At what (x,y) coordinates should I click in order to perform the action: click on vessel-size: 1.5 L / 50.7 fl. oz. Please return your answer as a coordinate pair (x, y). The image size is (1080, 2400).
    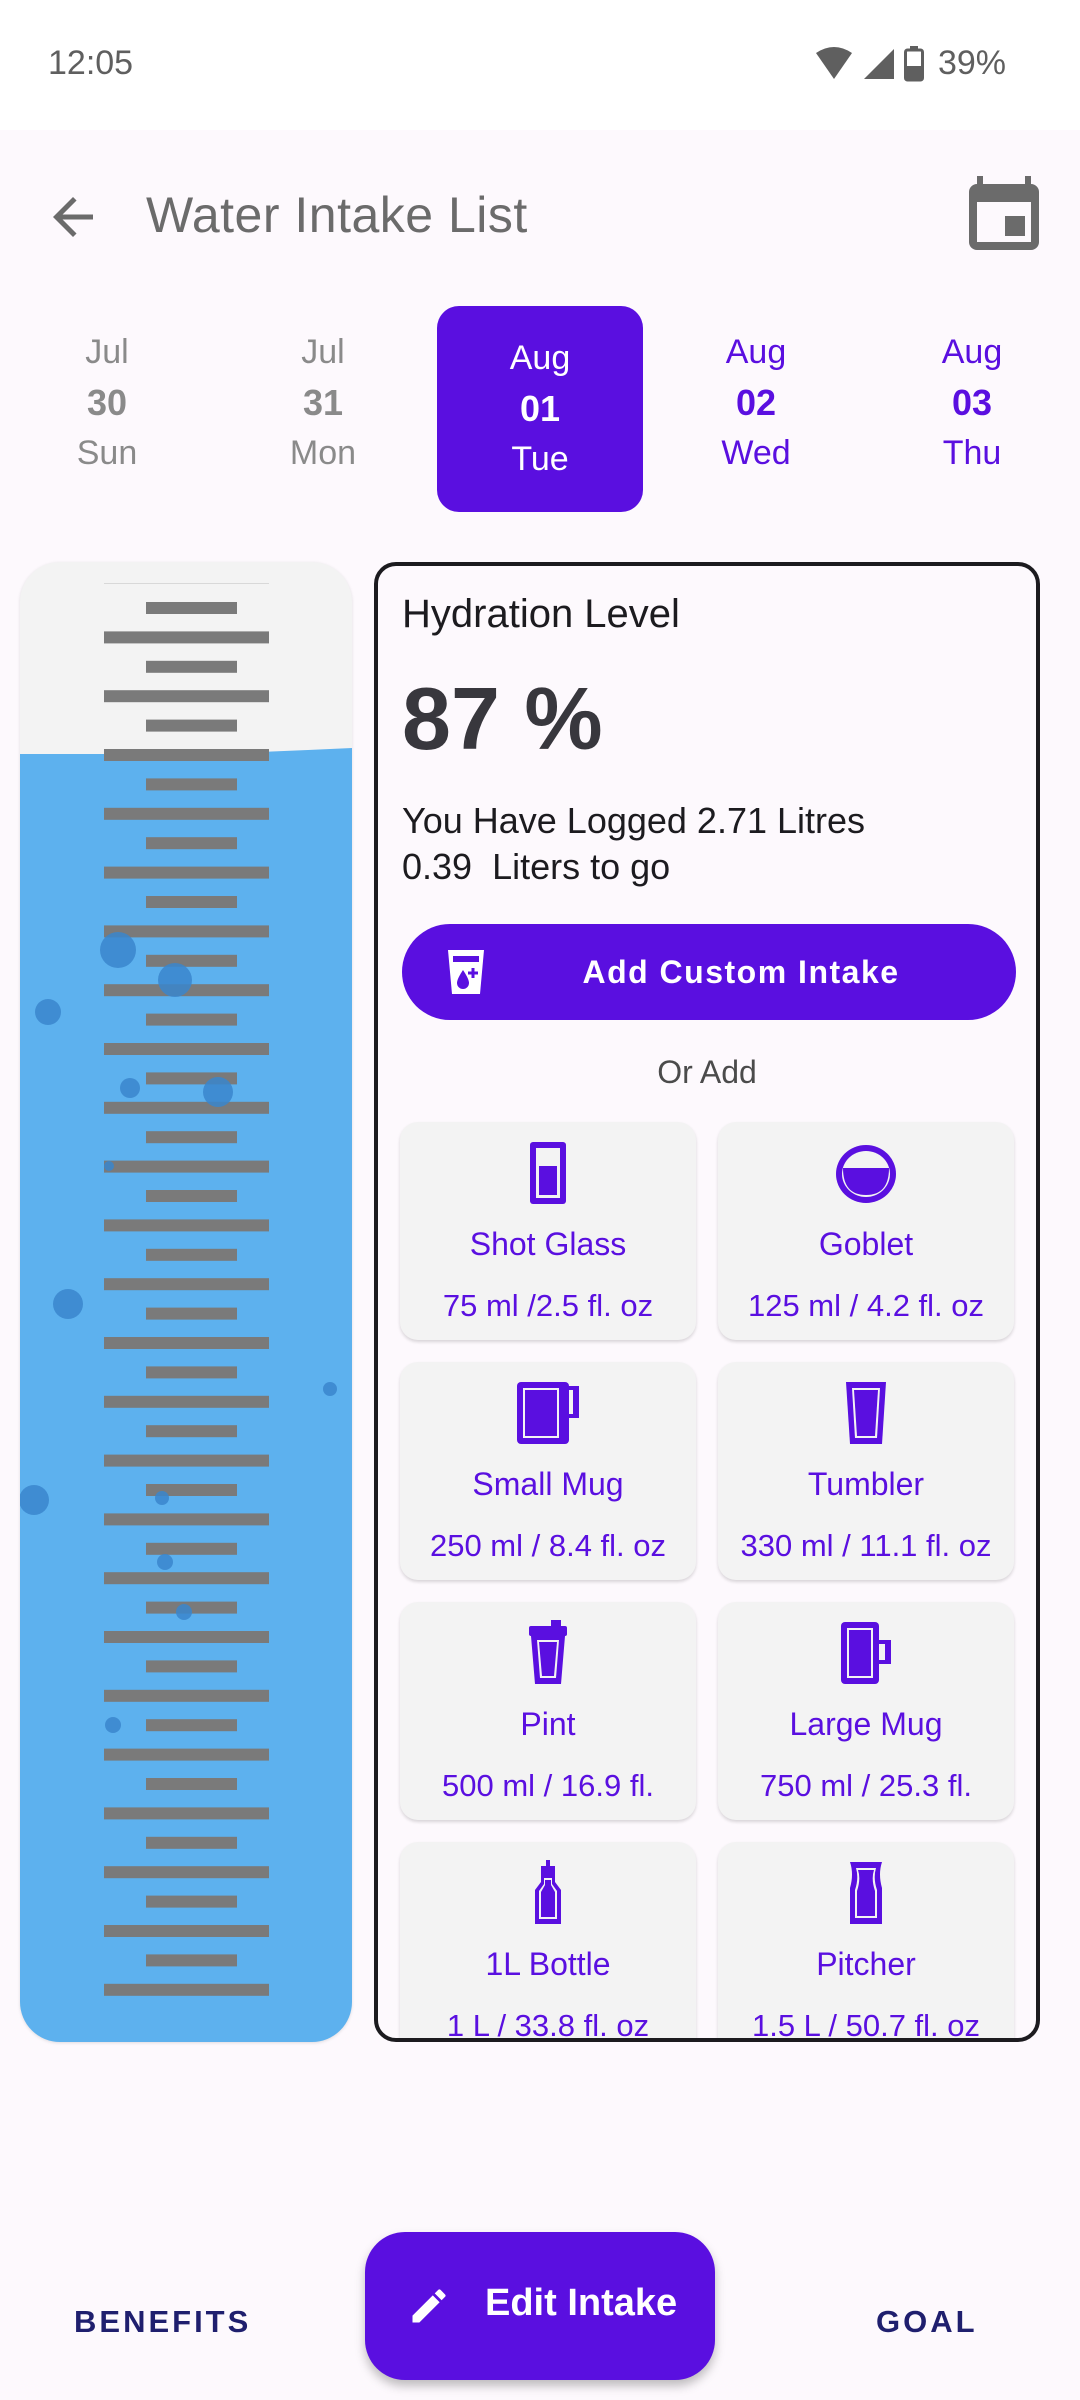
    Looking at the image, I should click on (866, 2025).